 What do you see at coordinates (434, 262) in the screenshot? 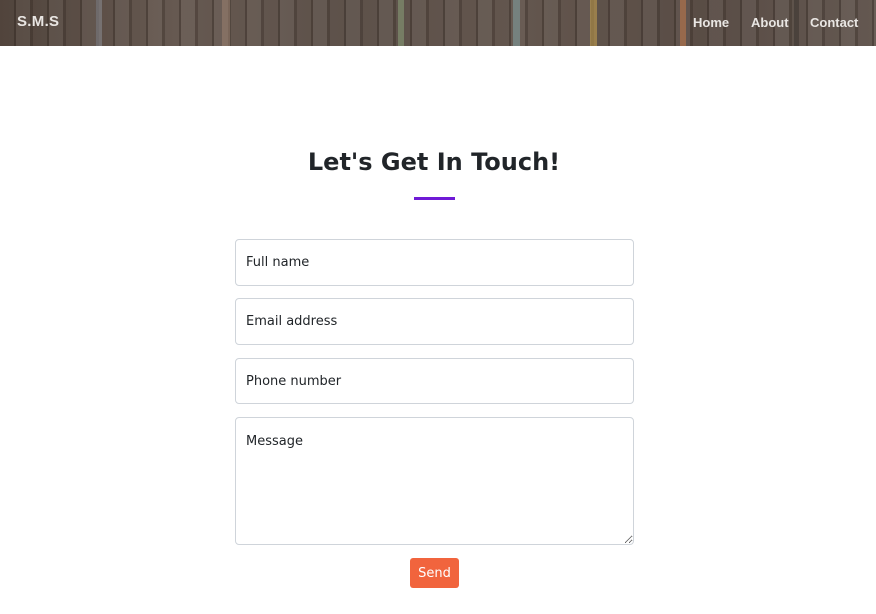
I see `full-name-input` at bounding box center [434, 262].